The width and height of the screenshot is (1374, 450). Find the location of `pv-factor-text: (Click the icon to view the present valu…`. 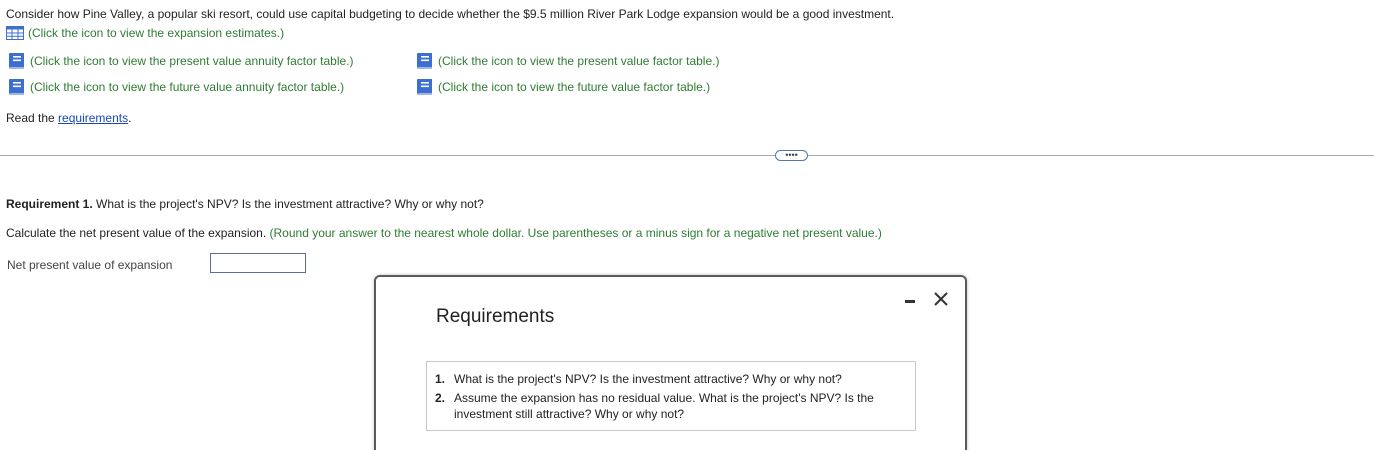

pv-factor-text: (Click the icon to view the present valu… is located at coordinates (578, 61).